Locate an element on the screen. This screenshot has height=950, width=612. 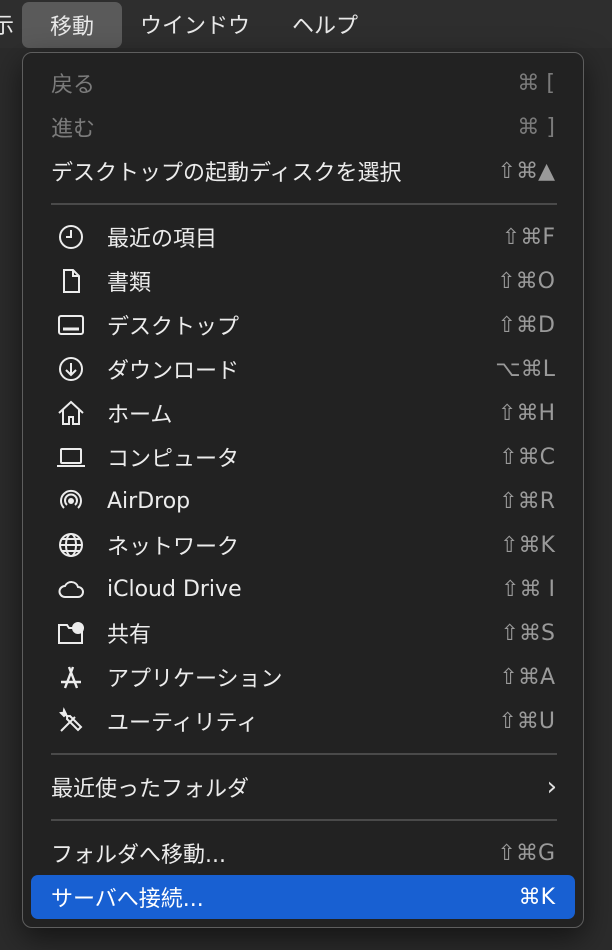
shared-folder-icon is located at coordinates (71, 633).